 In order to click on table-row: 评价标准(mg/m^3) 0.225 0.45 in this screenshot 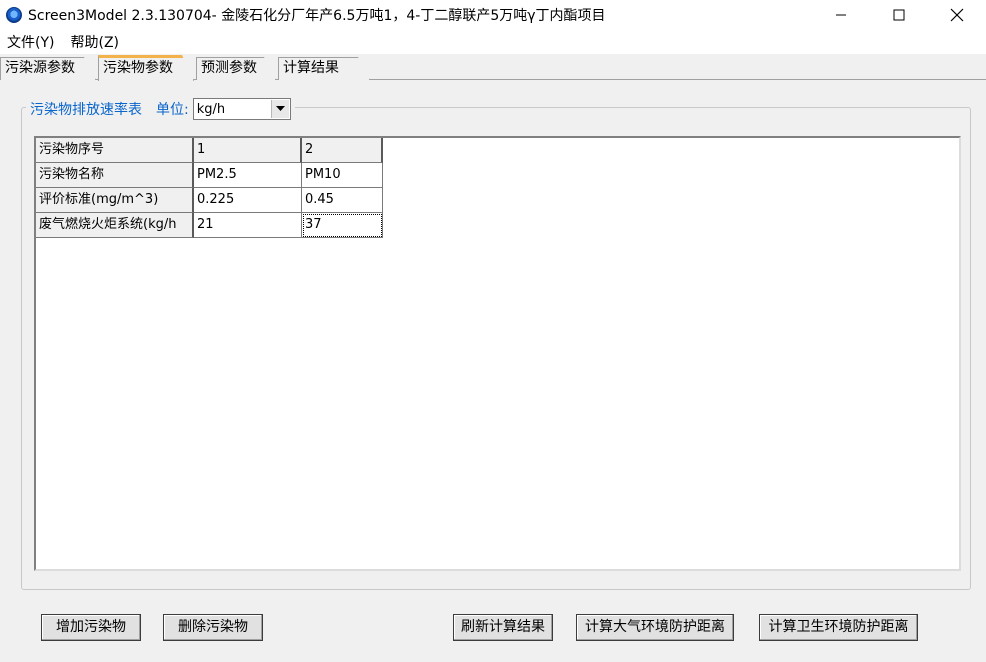, I will do `click(209, 200)`.